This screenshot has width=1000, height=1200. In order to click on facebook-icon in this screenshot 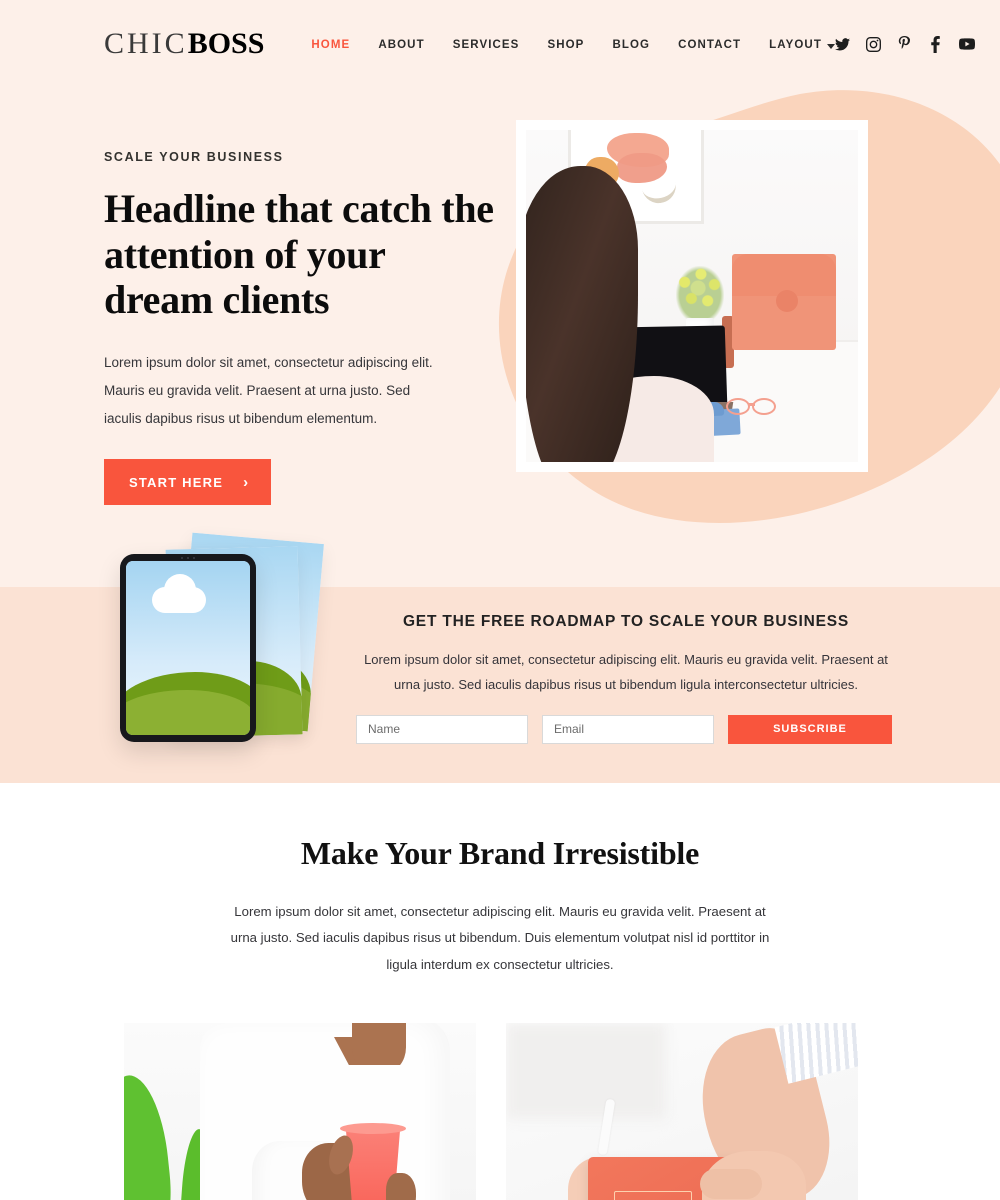, I will do `click(936, 44)`.